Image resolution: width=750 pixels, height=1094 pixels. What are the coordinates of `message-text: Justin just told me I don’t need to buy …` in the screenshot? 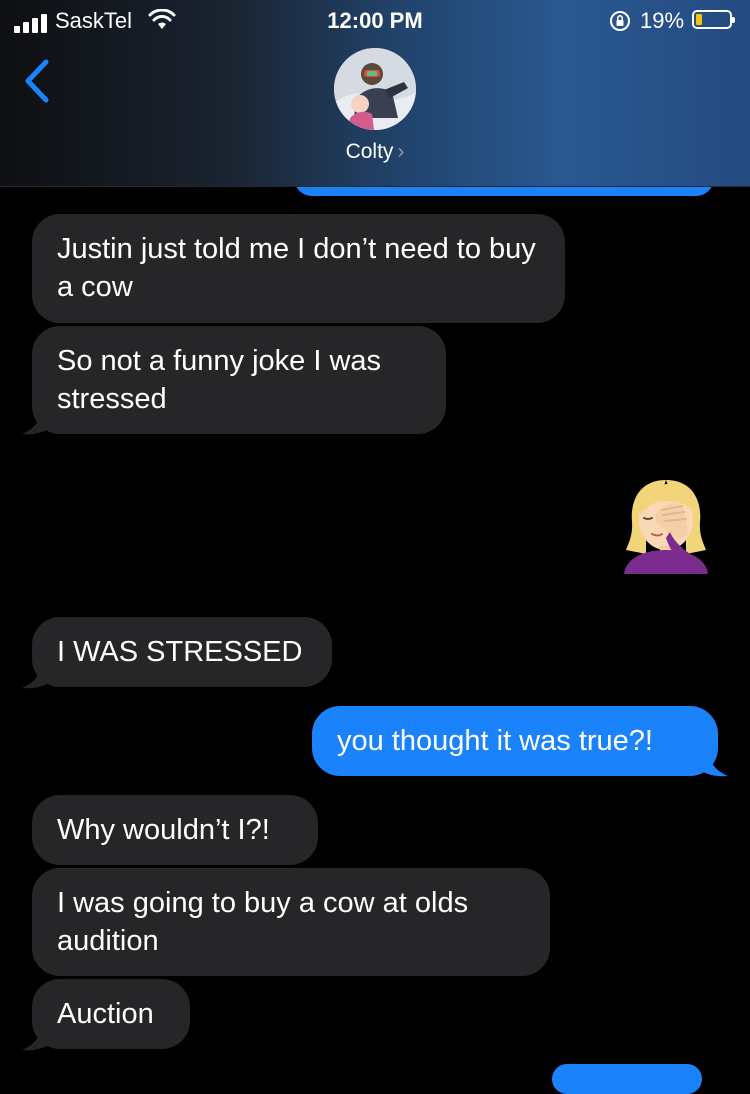 It's located at (296, 268).